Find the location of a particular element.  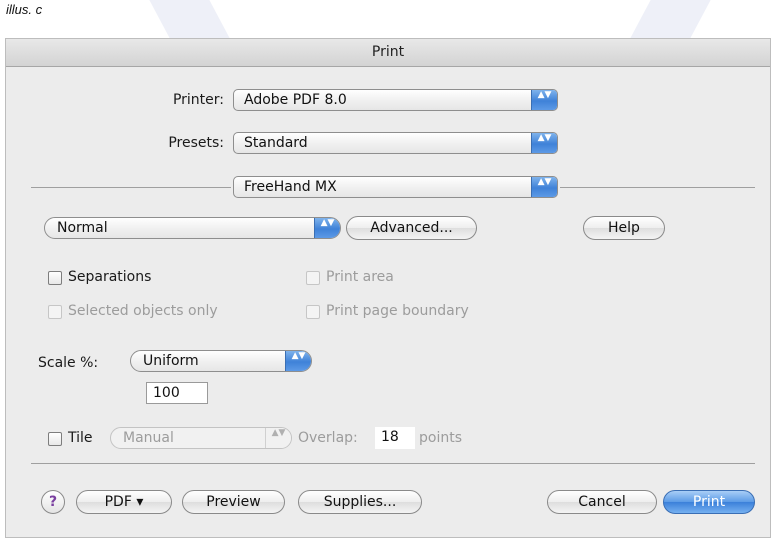

printer-label: Printer: is located at coordinates (198, 100).